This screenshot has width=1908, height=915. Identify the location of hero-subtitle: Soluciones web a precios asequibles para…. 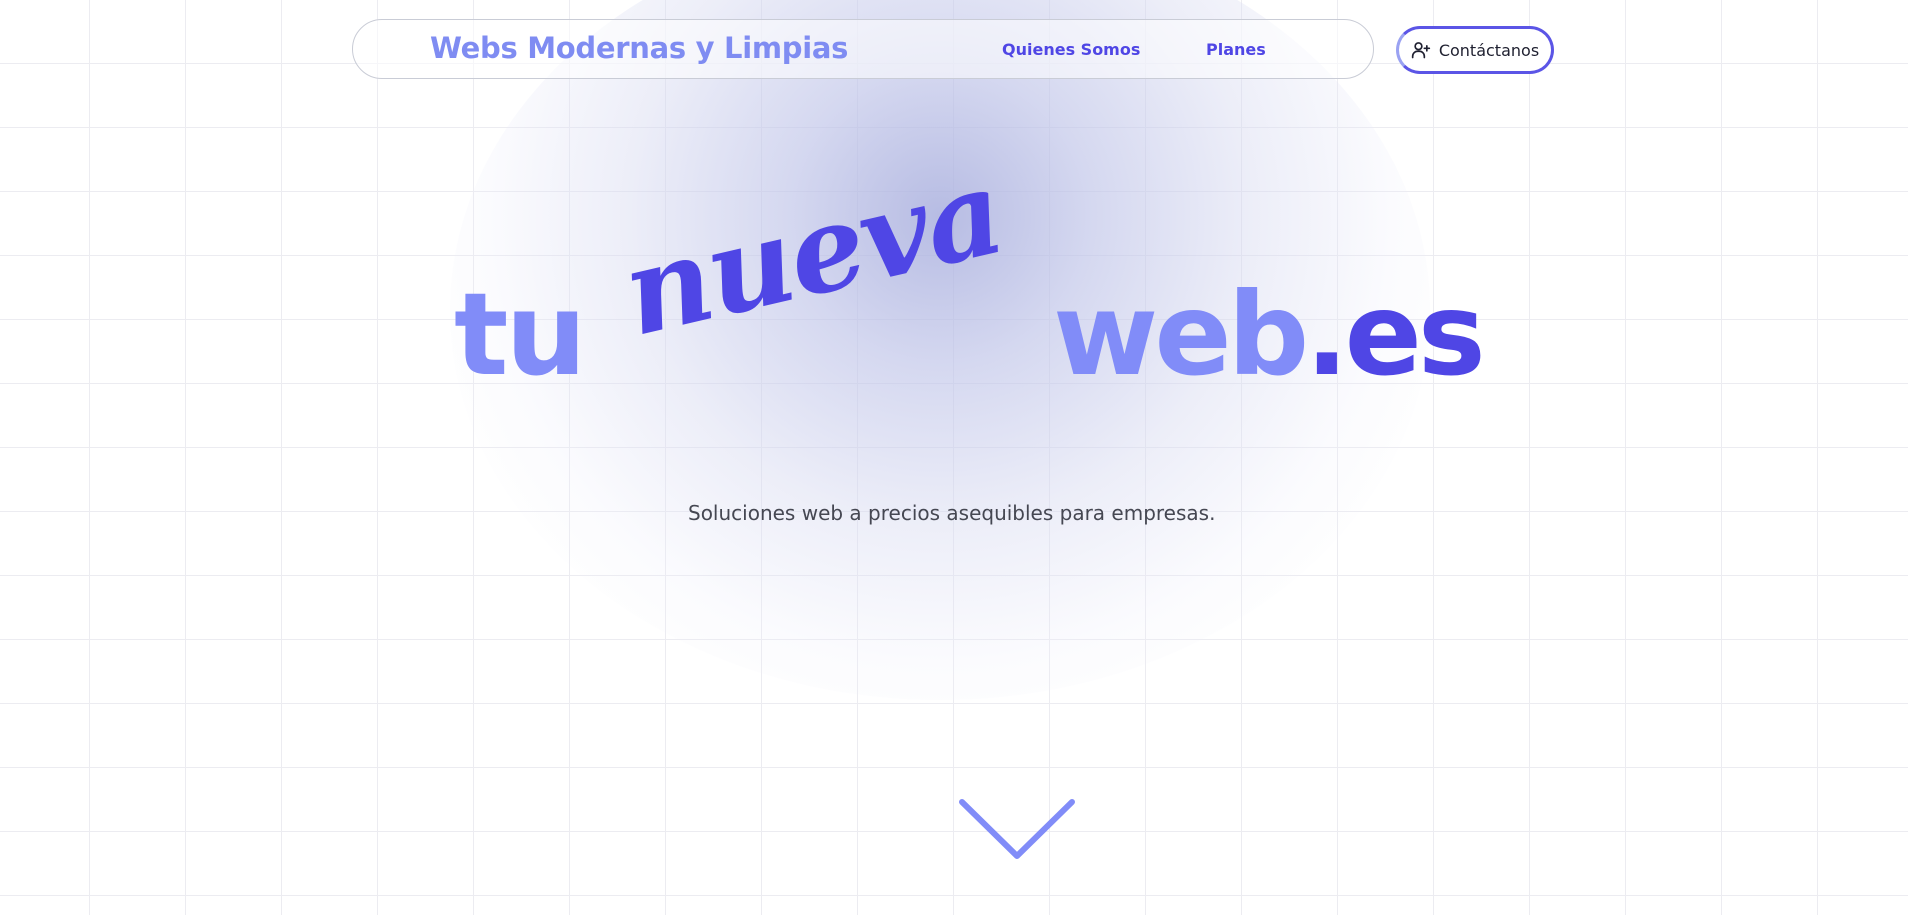
(952, 513).